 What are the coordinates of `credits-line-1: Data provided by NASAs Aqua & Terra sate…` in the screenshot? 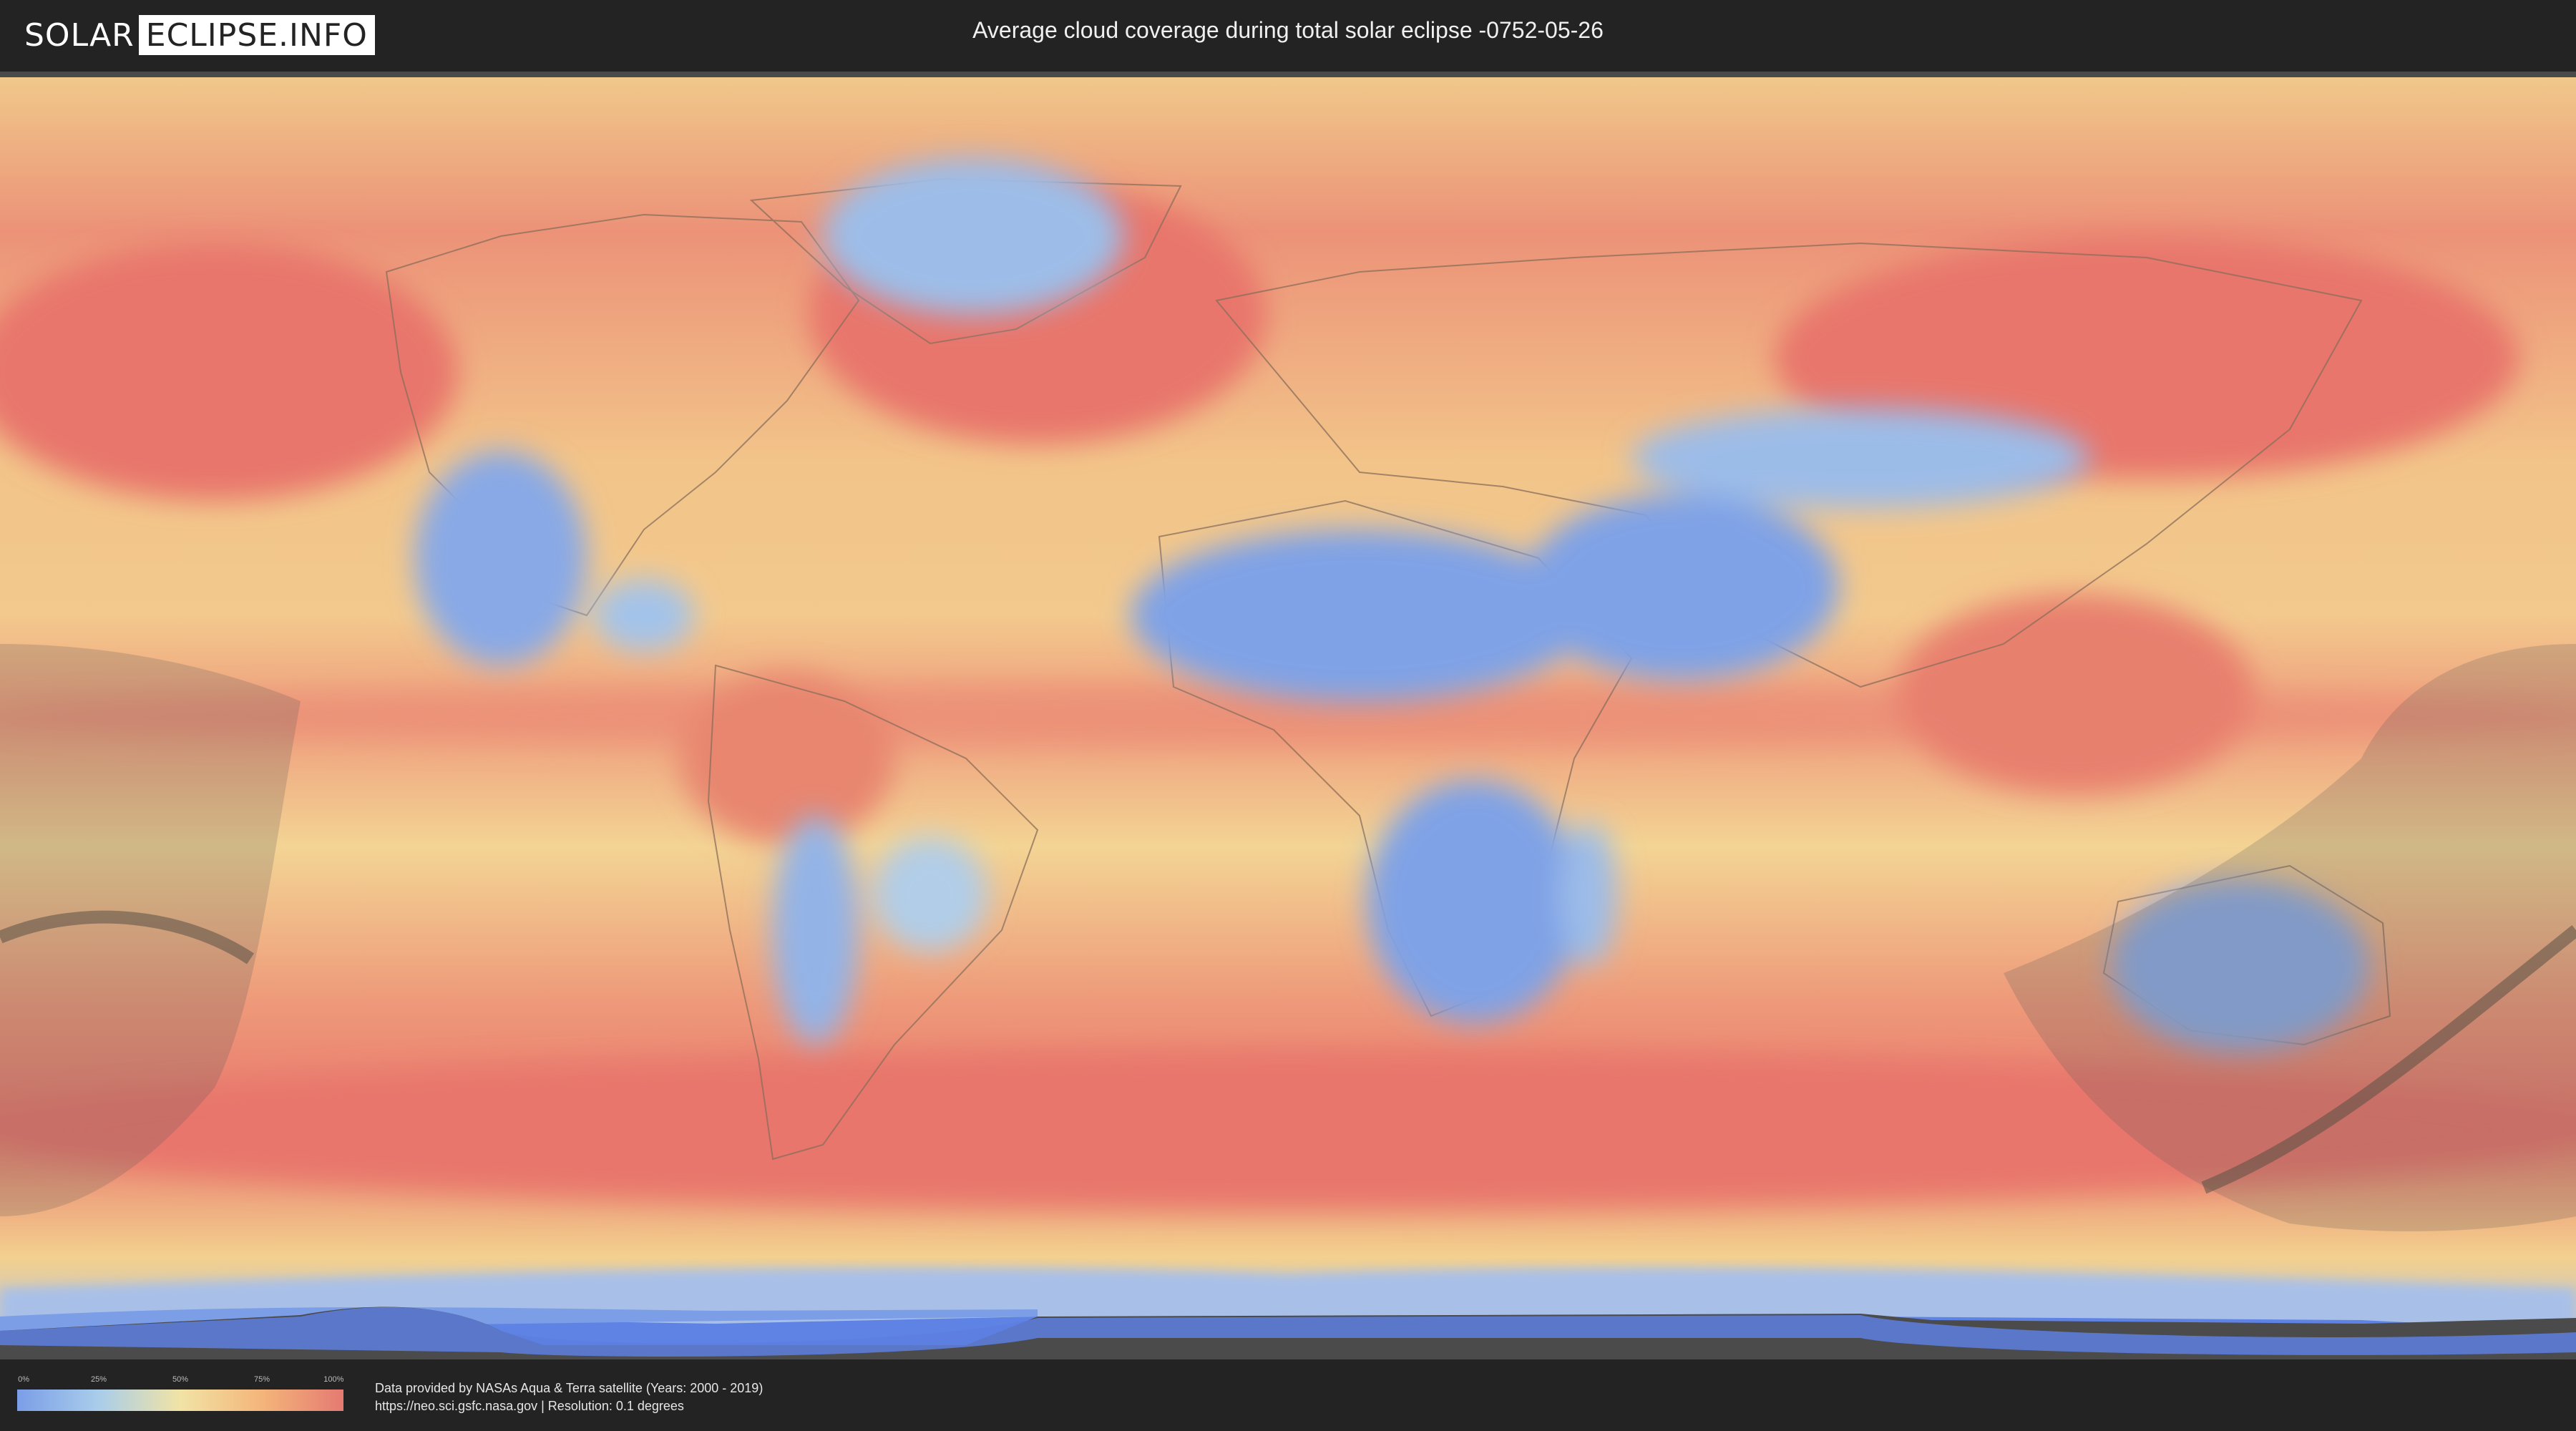 It's located at (569, 1388).